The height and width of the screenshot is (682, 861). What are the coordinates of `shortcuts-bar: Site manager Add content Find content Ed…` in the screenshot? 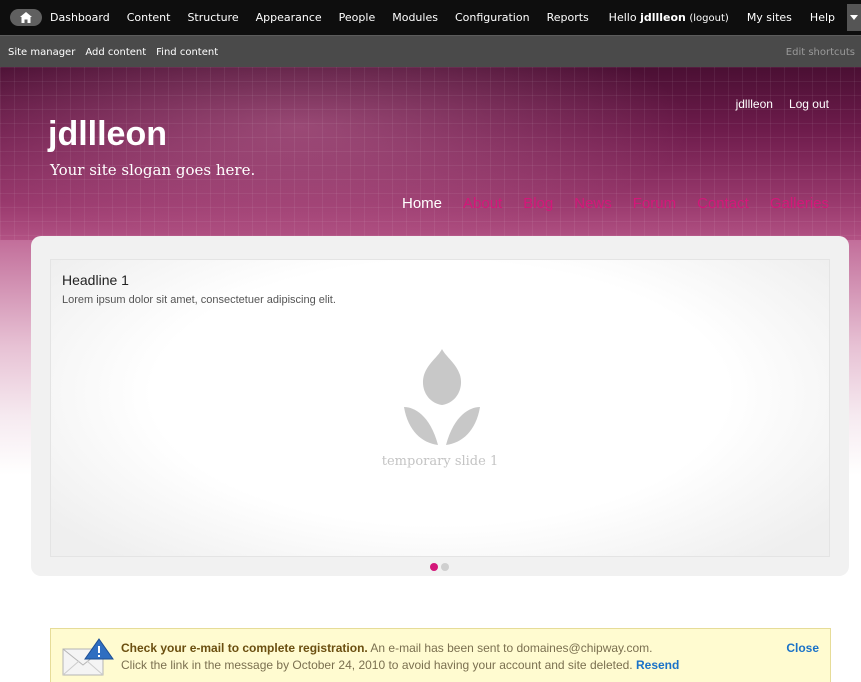 It's located at (430, 51).